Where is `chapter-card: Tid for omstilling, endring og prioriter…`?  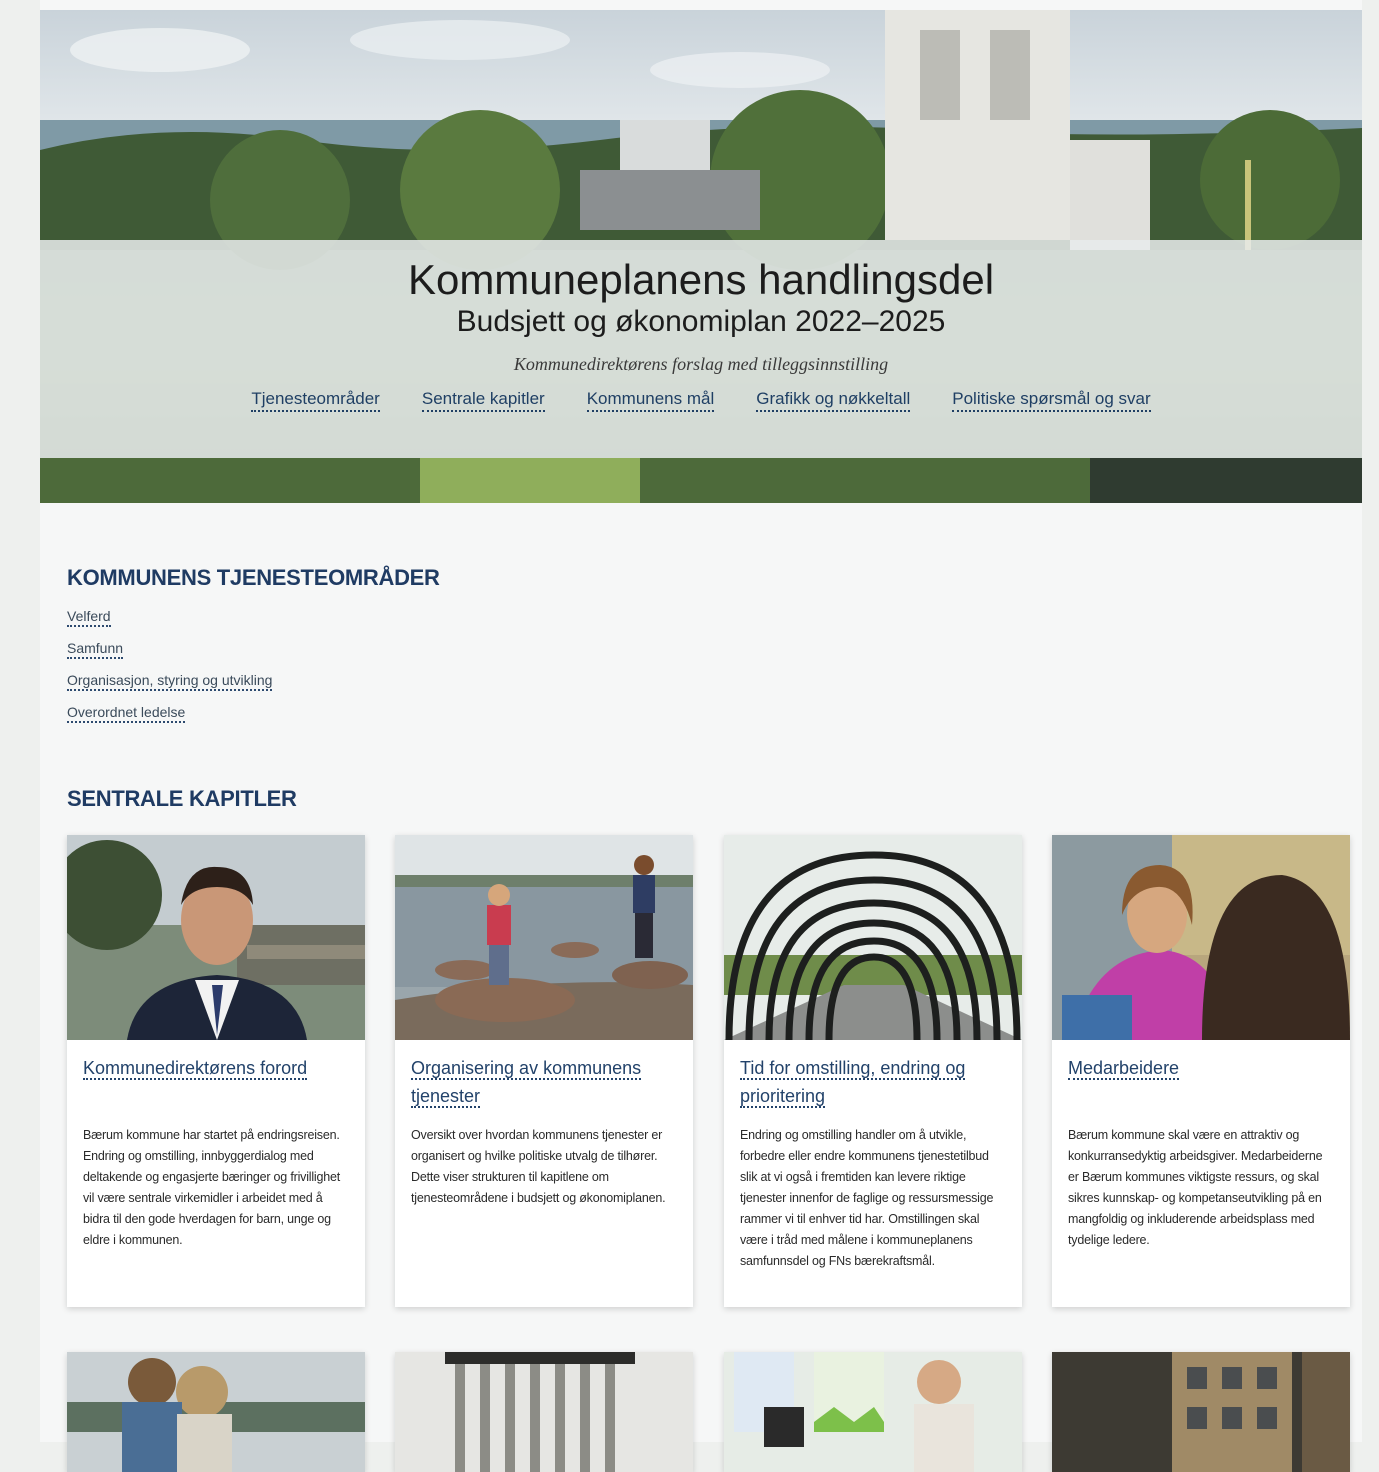
chapter-card: Tid for omstilling, endring og prioriter… is located at coordinates (873, 1071).